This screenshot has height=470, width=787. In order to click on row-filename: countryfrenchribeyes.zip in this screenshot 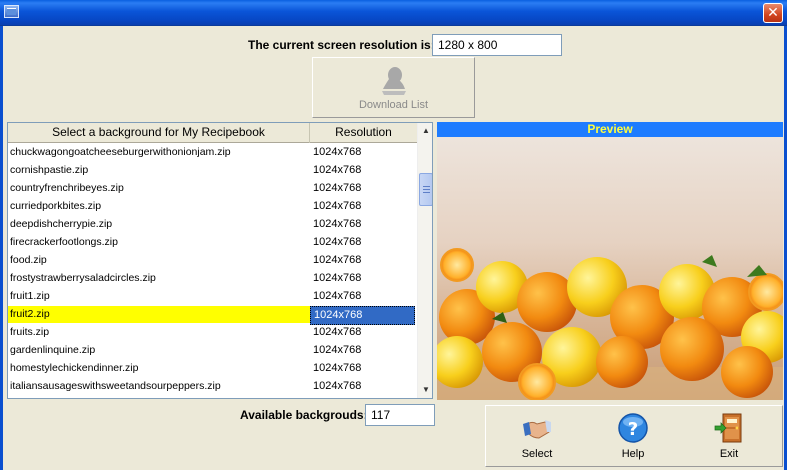, I will do `click(67, 188)`.